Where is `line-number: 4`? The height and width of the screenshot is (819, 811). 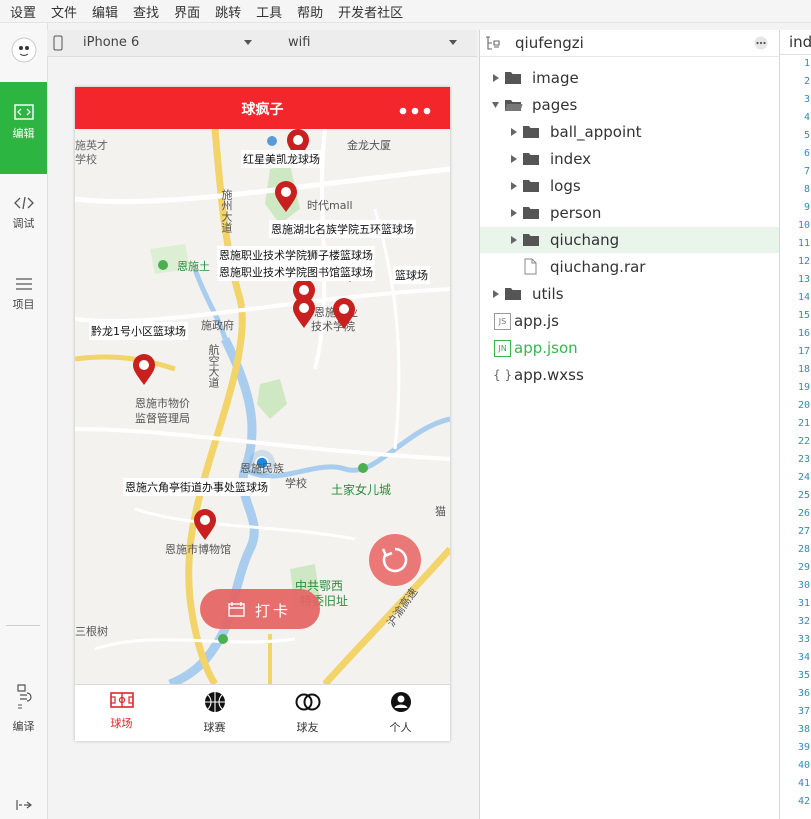 line-number: 4 is located at coordinates (806, 117).